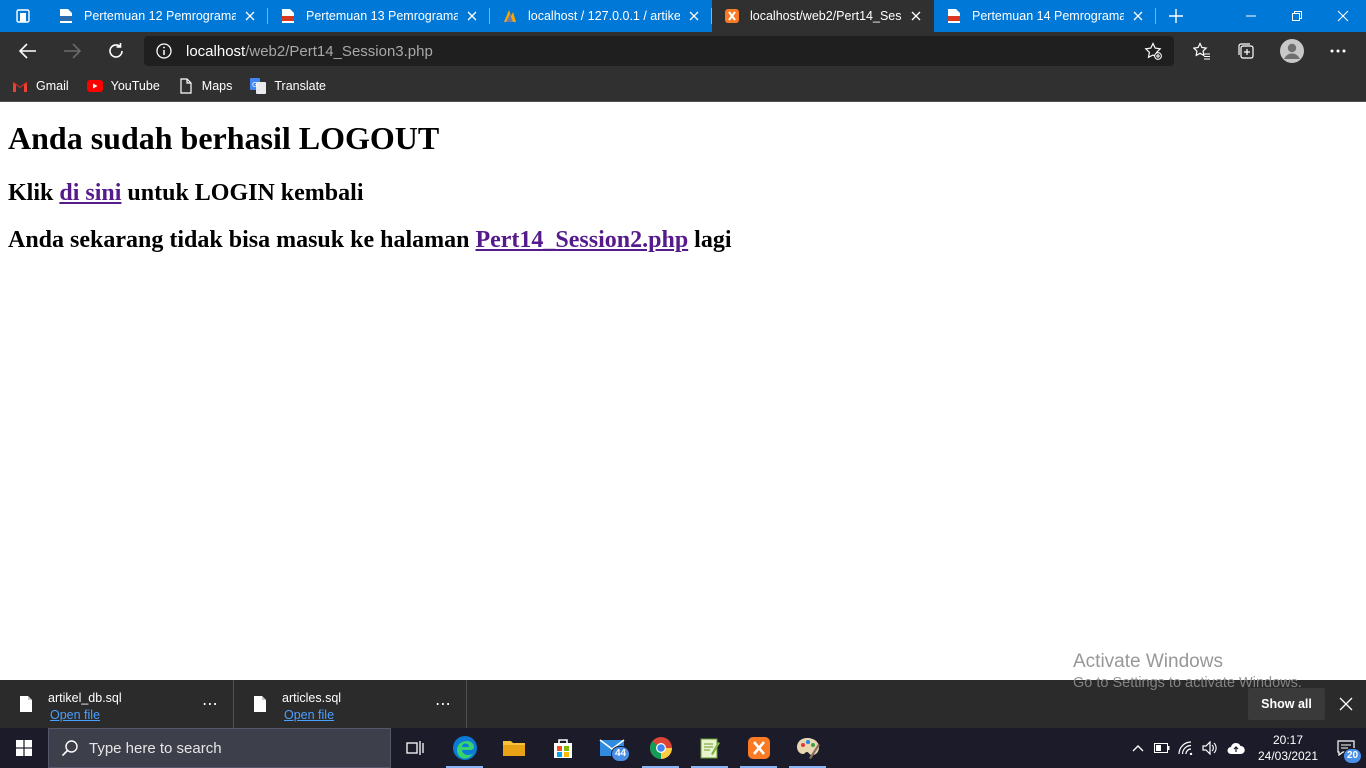 Image resolution: width=1366 pixels, height=768 pixels. Describe the element at coordinates (350, 704) in the screenshot. I see `download-item: articles.sql Open file ⋯` at that location.